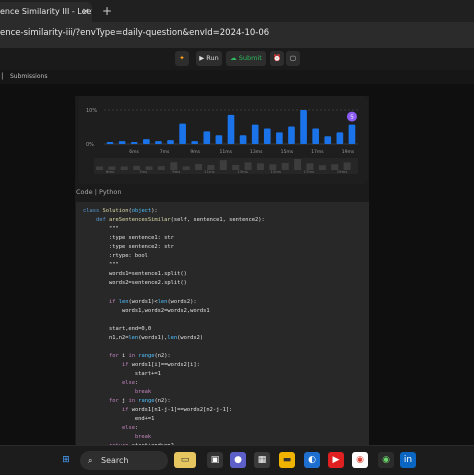 Image resolution: width=474 pixels, height=475 pixels. Describe the element at coordinates (342, 171) in the screenshot. I see `mini-x-tick-label: 19ms` at that location.